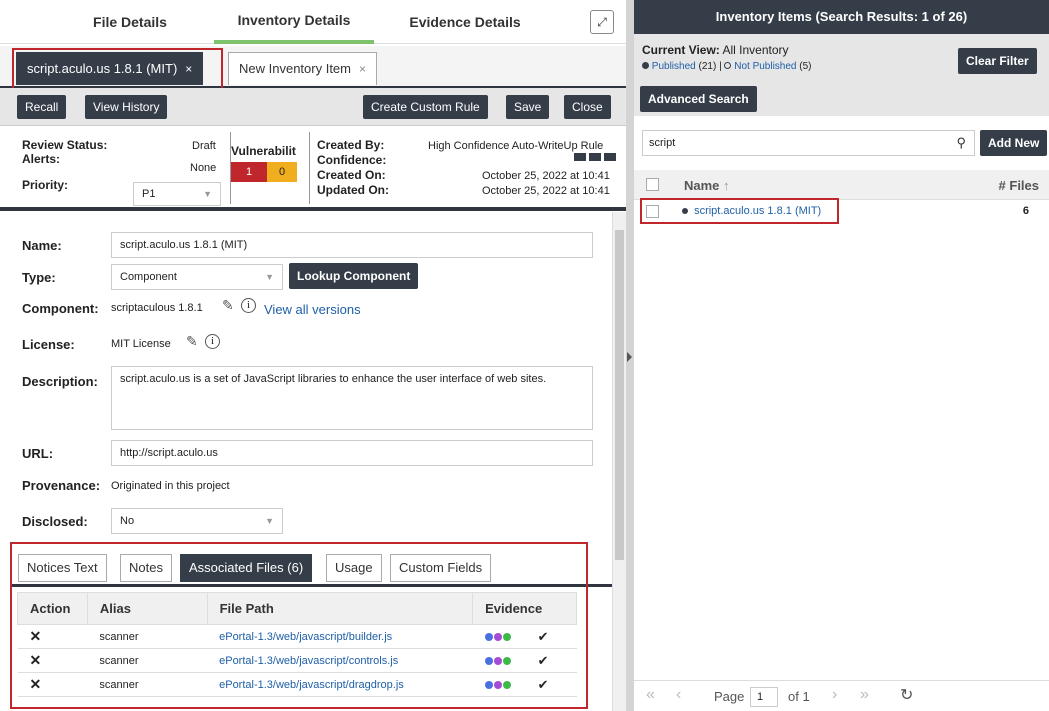  What do you see at coordinates (678, 695) in the screenshot?
I see `prev-page-icon: ‹` at bounding box center [678, 695].